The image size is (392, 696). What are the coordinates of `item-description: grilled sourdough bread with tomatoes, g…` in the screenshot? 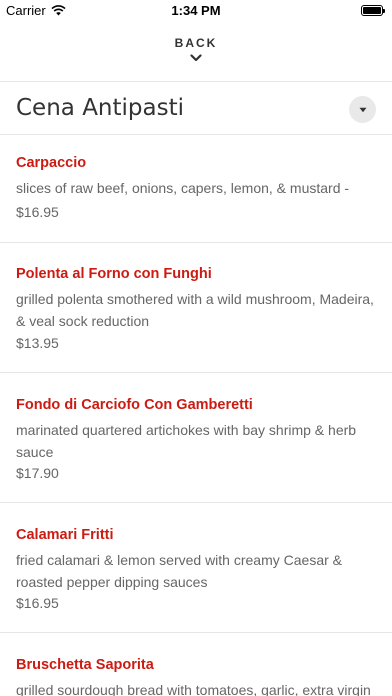 It's located at (193, 689).